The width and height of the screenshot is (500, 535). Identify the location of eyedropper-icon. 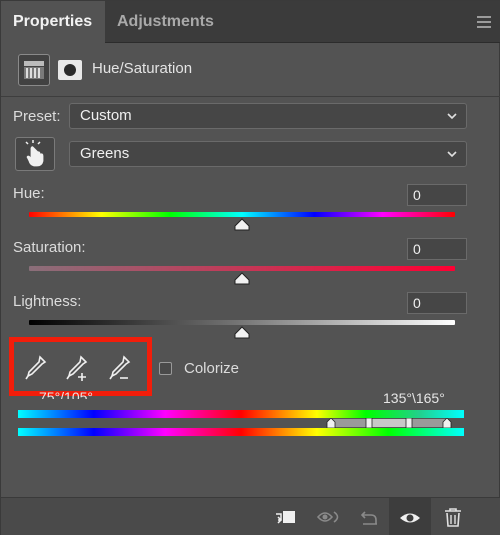
(36, 368).